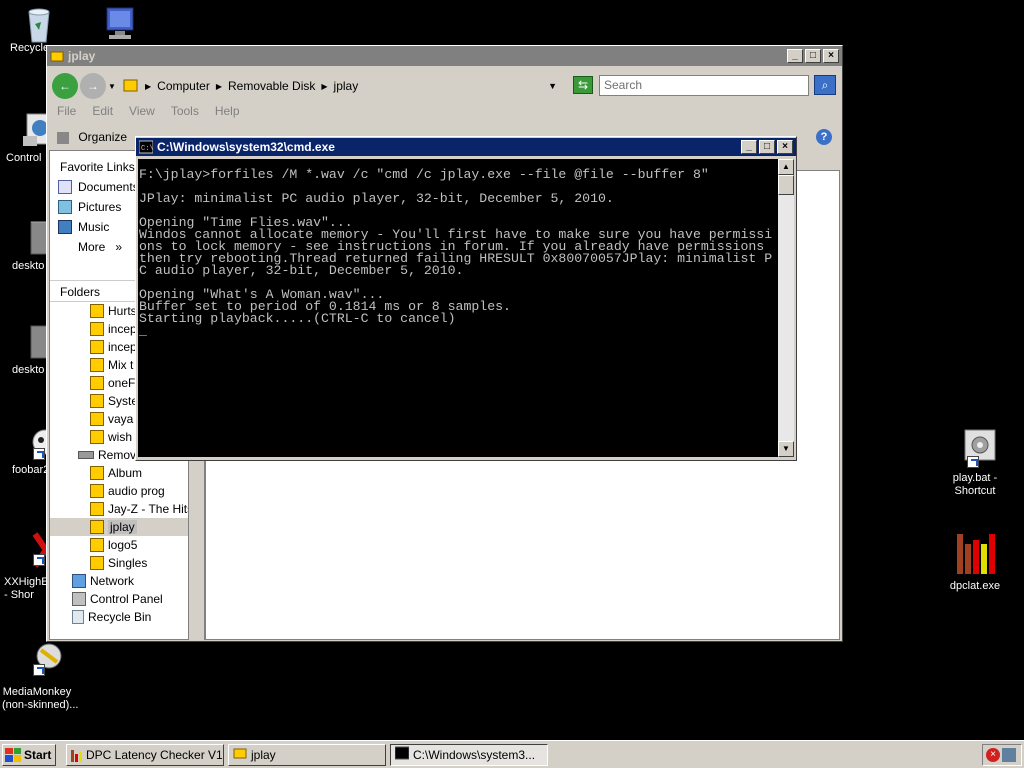 Image resolution: width=1024 pixels, height=768 pixels. What do you see at coordinates (786, 449) in the screenshot?
I see `scroll-down-button: ▼` at bounding box center [786, 449].